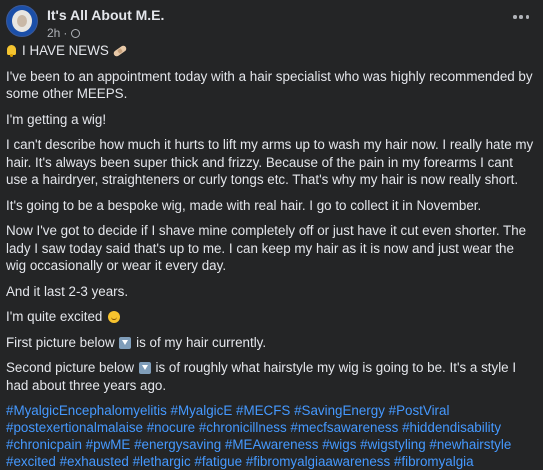 The width and height of the screenshot is (543, 470). What do you see at coordinates (74, 427) in the screenshot?
I see `hashtag-link: #postexertionalmalaise` at bounding box center [74, 427].